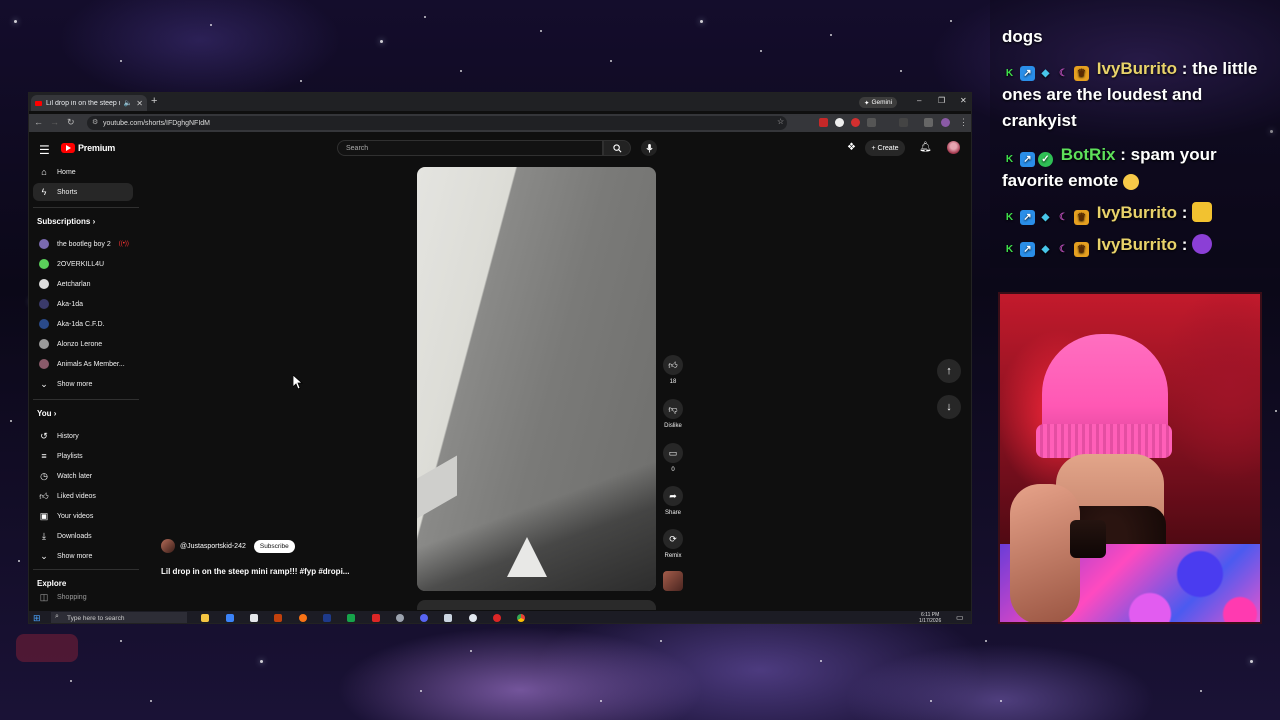  Describe the element at coordinates (470, 148) in the screenshot. I see `search-input: Search` at that location.